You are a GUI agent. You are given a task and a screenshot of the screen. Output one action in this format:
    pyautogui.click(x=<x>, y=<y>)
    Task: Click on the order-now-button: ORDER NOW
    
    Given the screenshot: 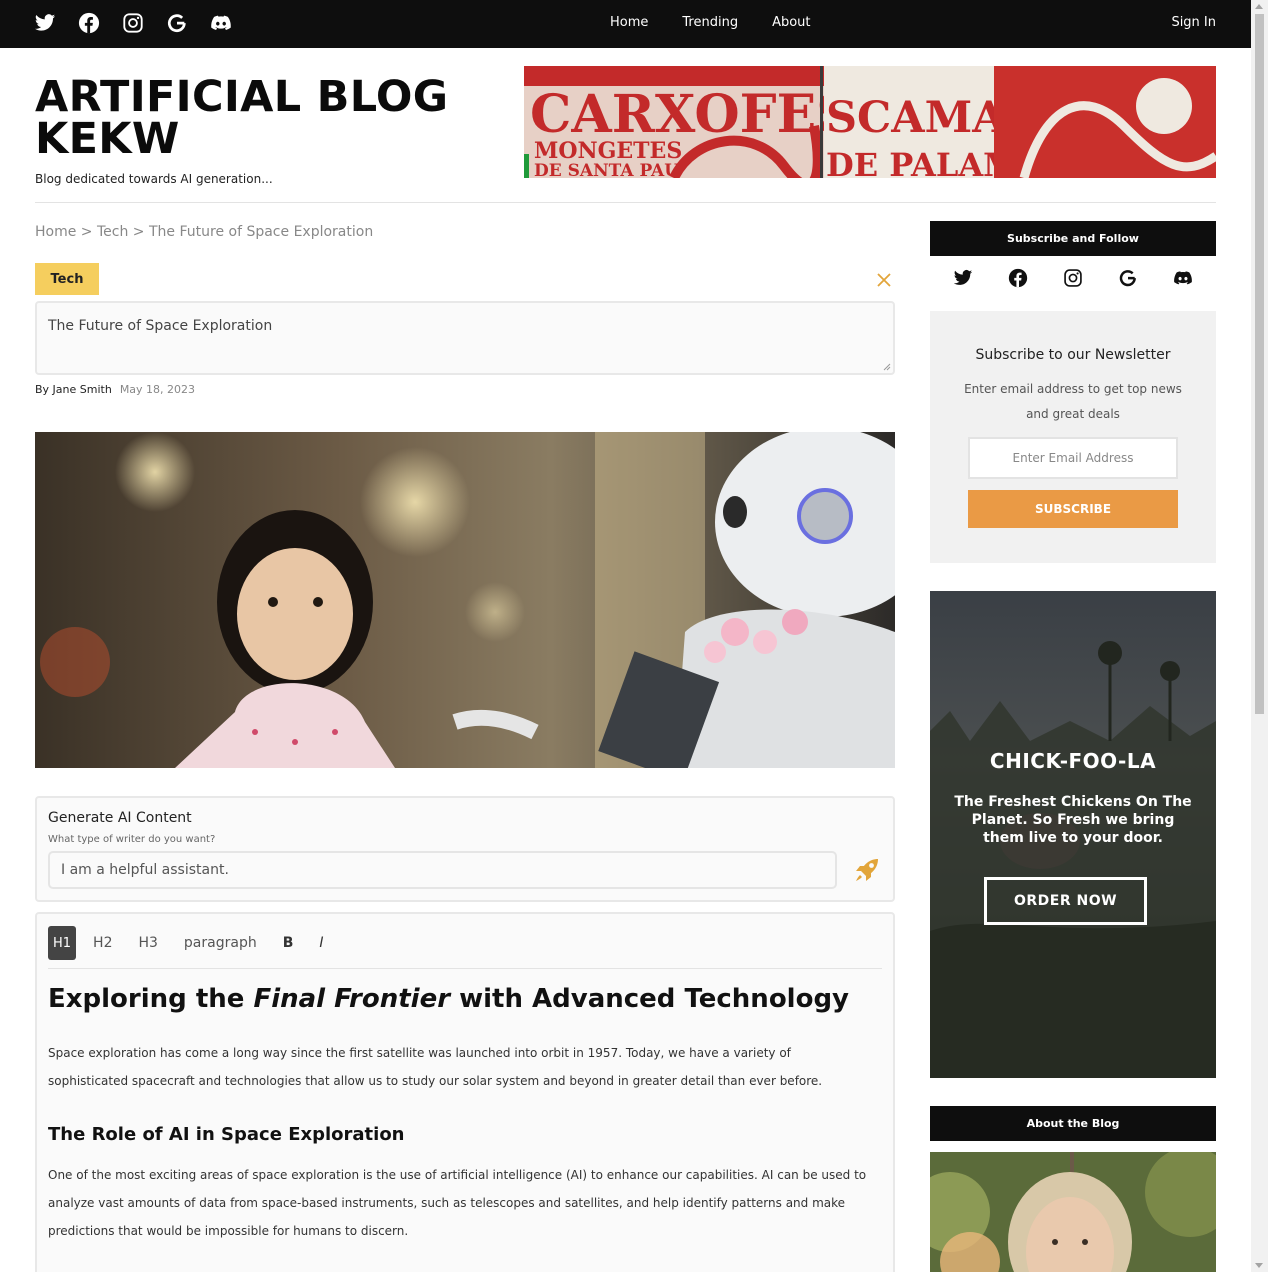 What is the action you would take?
    pyautogui.click(x=1065, y=901)
    